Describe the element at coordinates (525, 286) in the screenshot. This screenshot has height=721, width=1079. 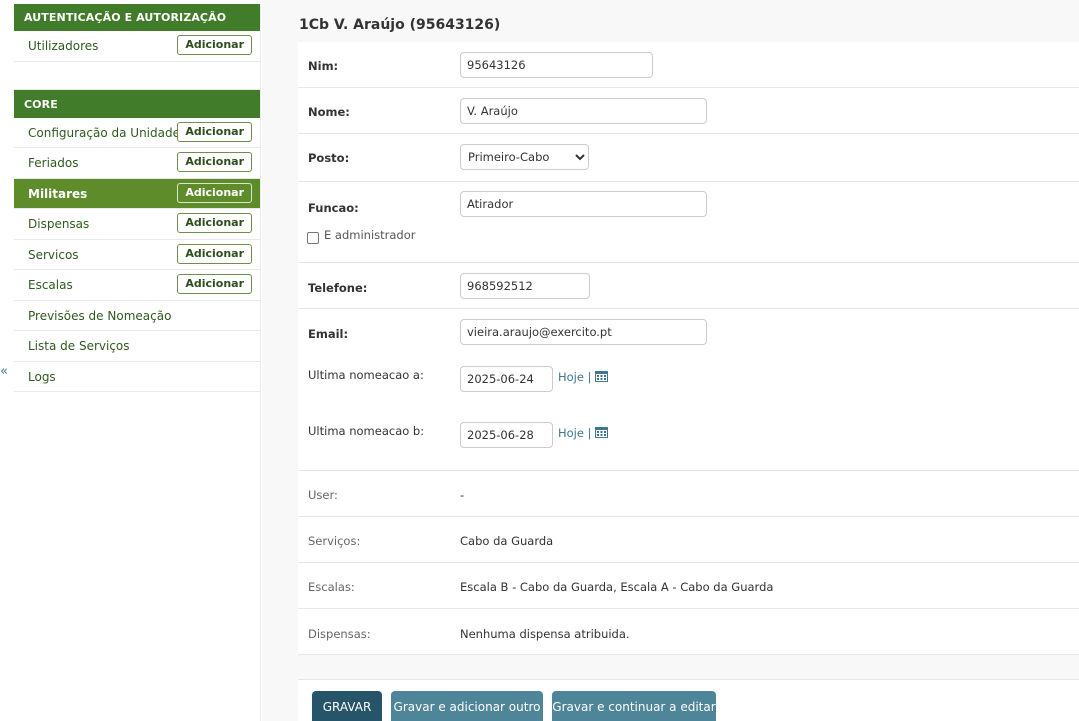
I see `telefone-input` at that location.